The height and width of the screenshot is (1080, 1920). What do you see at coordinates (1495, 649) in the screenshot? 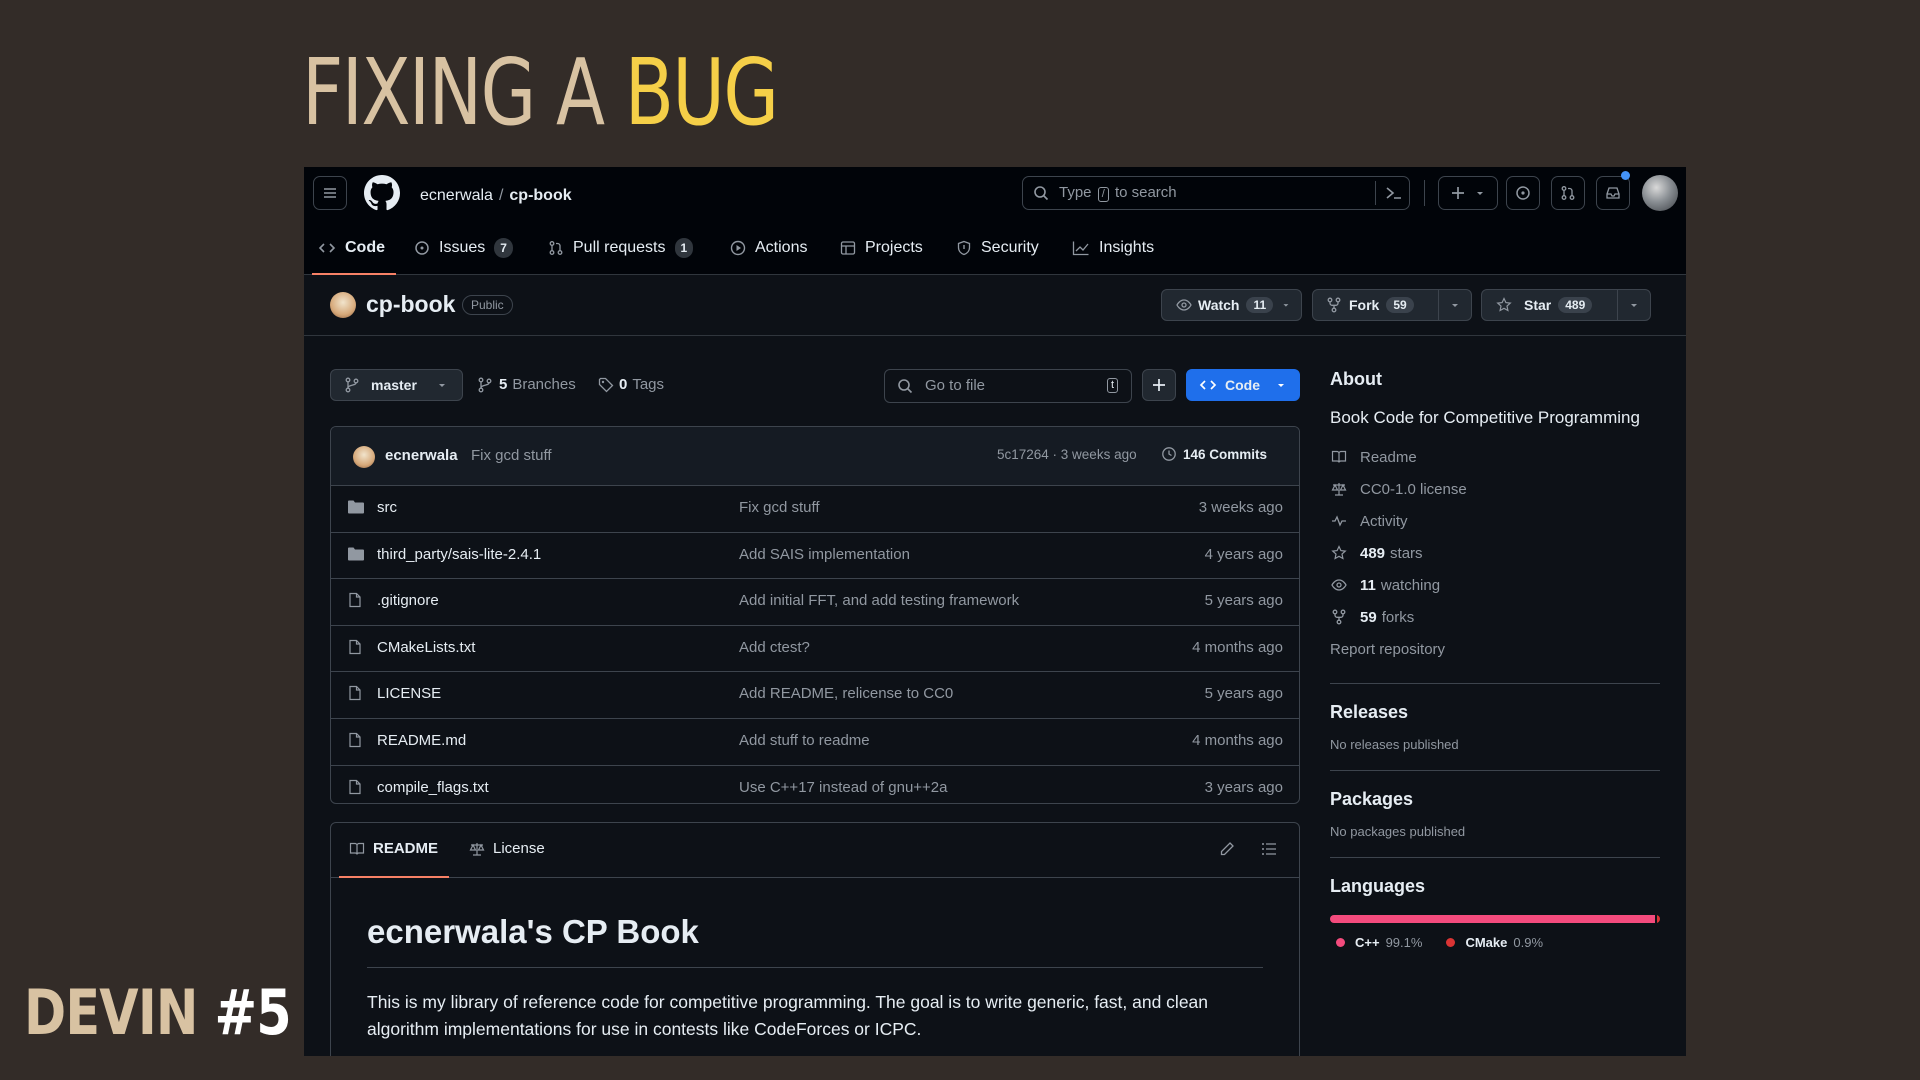
I see `report-repository-link: Report repository` at bounding box center [1495, 649].